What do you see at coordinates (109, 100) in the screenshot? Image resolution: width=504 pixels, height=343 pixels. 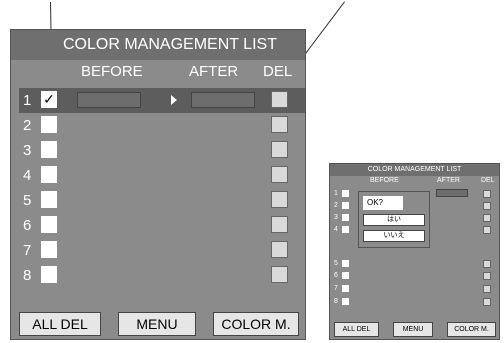 I see `before-color-field` at bounding box center [109, 100].